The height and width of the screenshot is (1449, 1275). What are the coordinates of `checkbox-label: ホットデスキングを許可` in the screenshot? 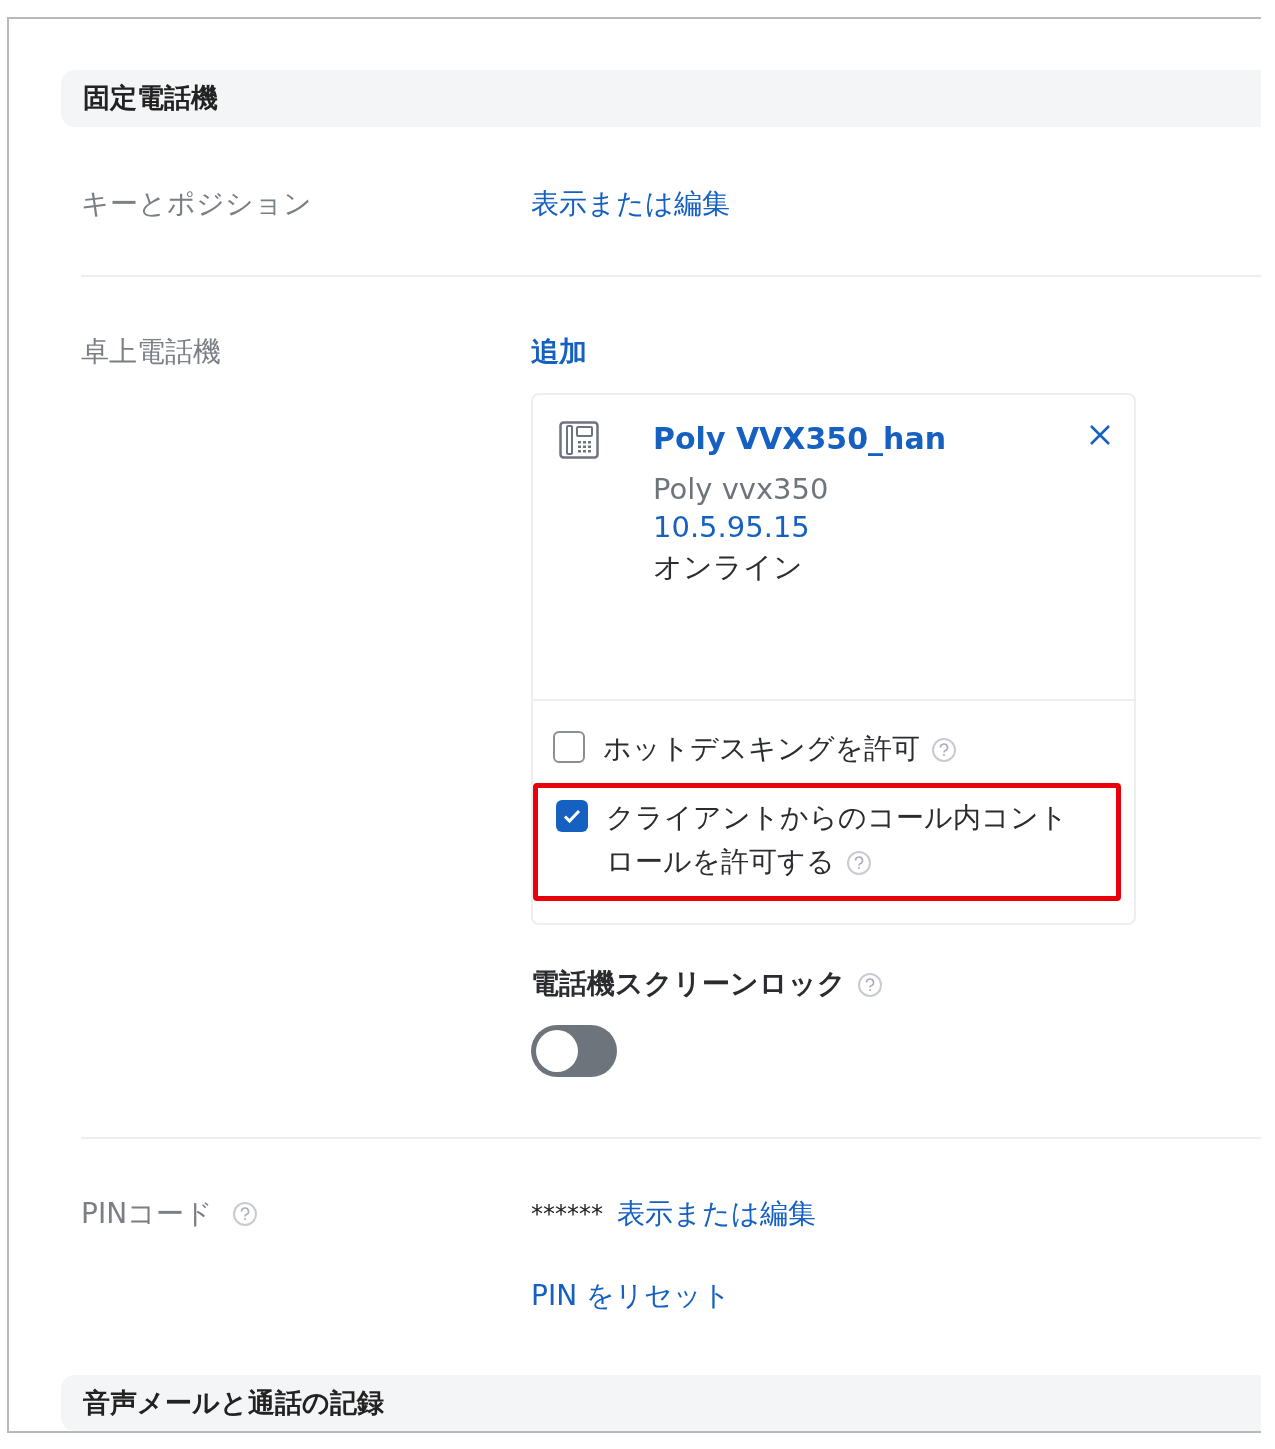 It's located at (779, 748).